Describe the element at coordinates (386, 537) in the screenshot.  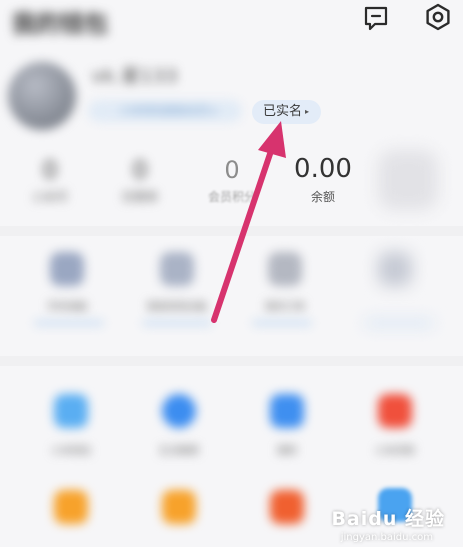
I see `watermark-url: jingyan.baidu.com` at that location.